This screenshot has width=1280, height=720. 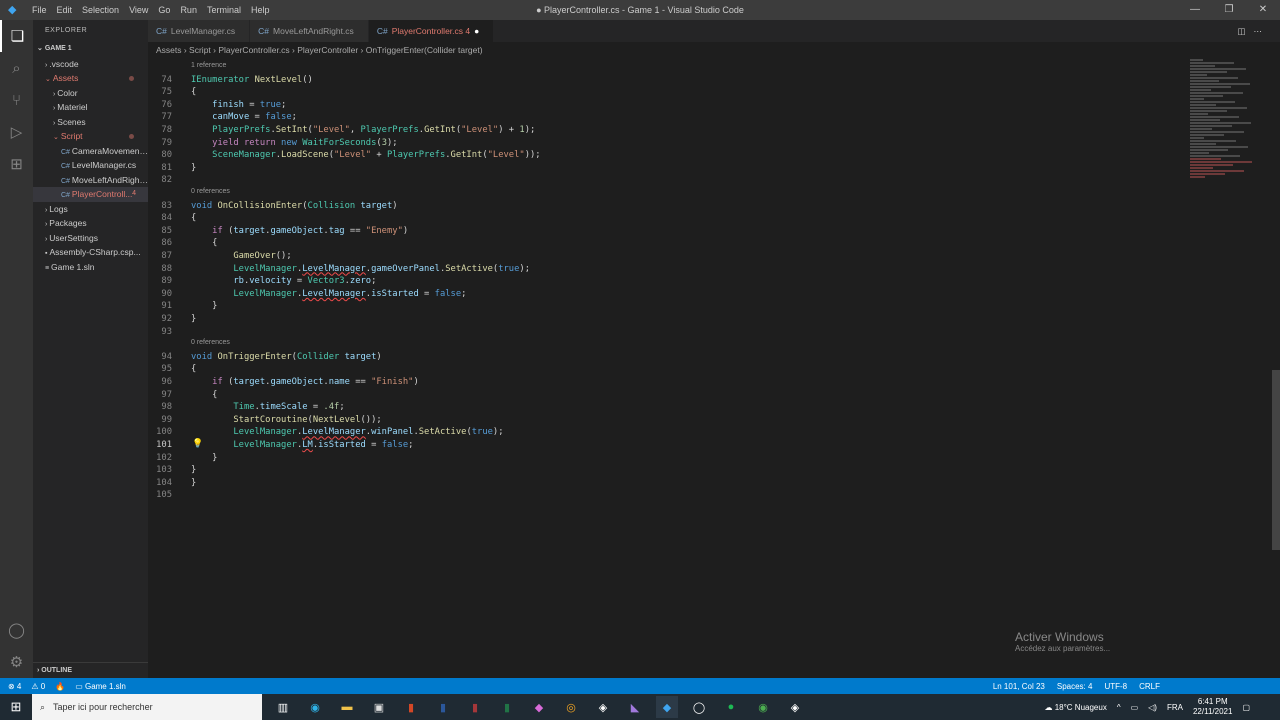 What do you see at coordinates (16, 662) in the screenshot?
I see `settings-gear-icon: ⚙` at bounding box center [16, 662].